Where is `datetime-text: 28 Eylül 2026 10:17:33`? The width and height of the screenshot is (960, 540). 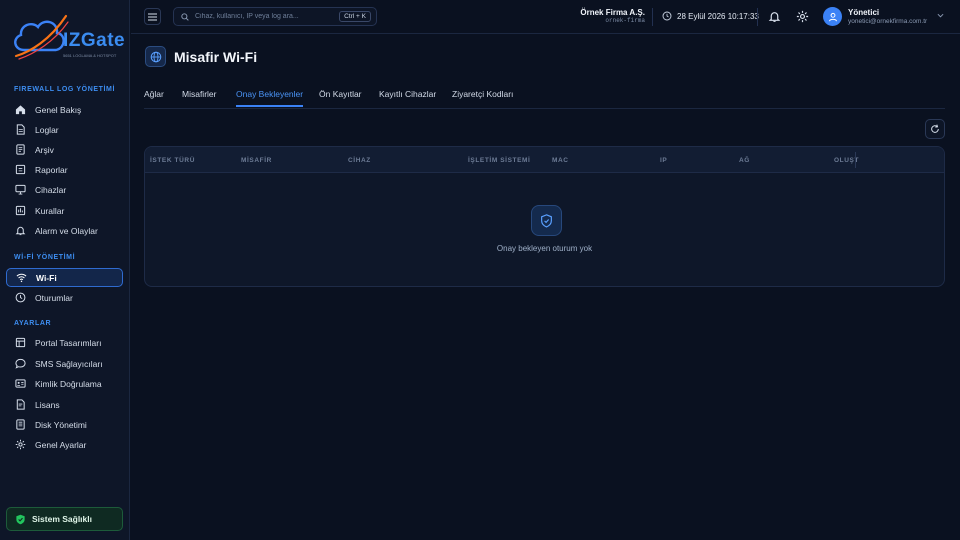
datetime-text: 28 Eylül 2026 10:17:33 is located at coordinates (718, 16).